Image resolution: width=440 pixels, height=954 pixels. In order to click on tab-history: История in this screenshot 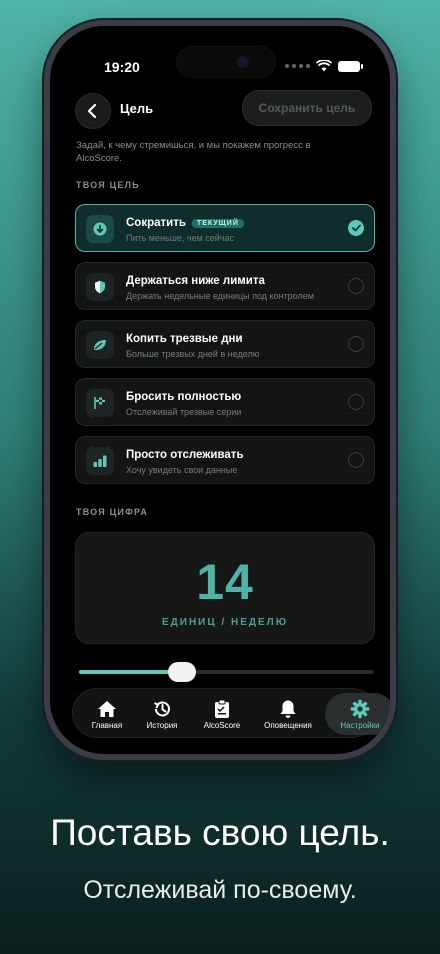, I will do `click(162, 714)`.